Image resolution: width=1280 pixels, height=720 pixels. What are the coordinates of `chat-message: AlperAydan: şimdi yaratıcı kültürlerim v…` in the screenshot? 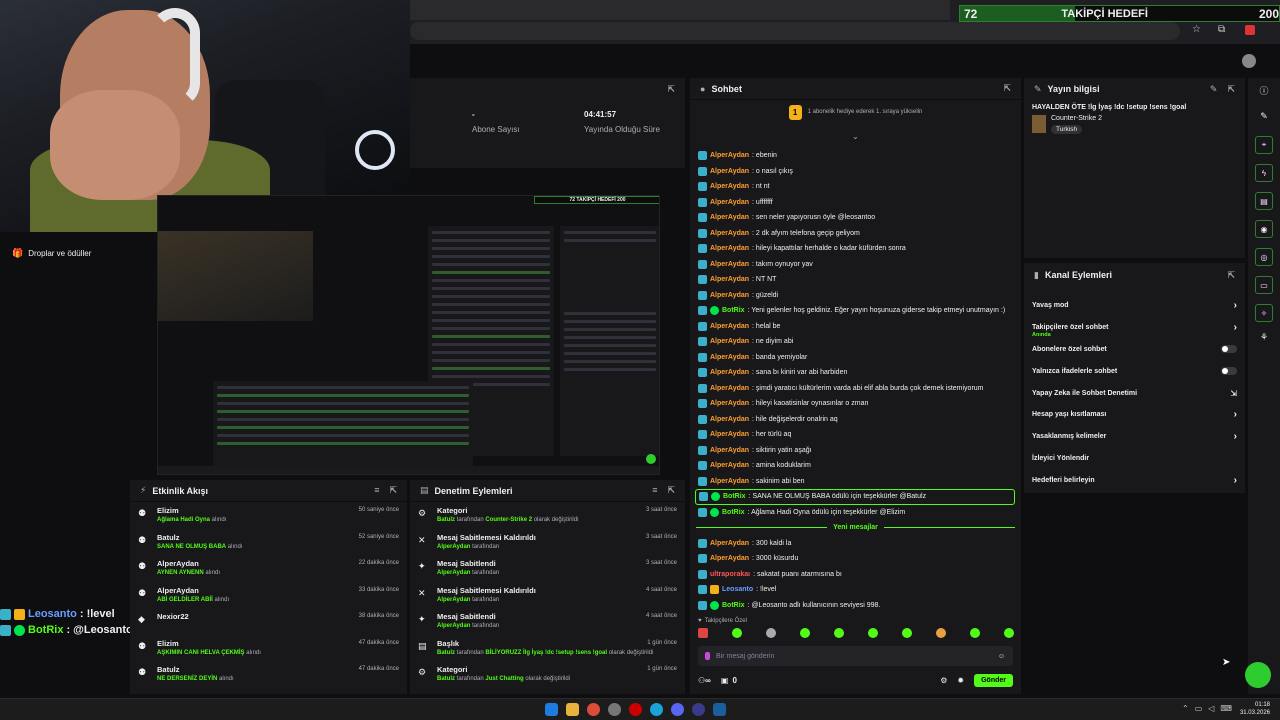 It's located at (855, 389).